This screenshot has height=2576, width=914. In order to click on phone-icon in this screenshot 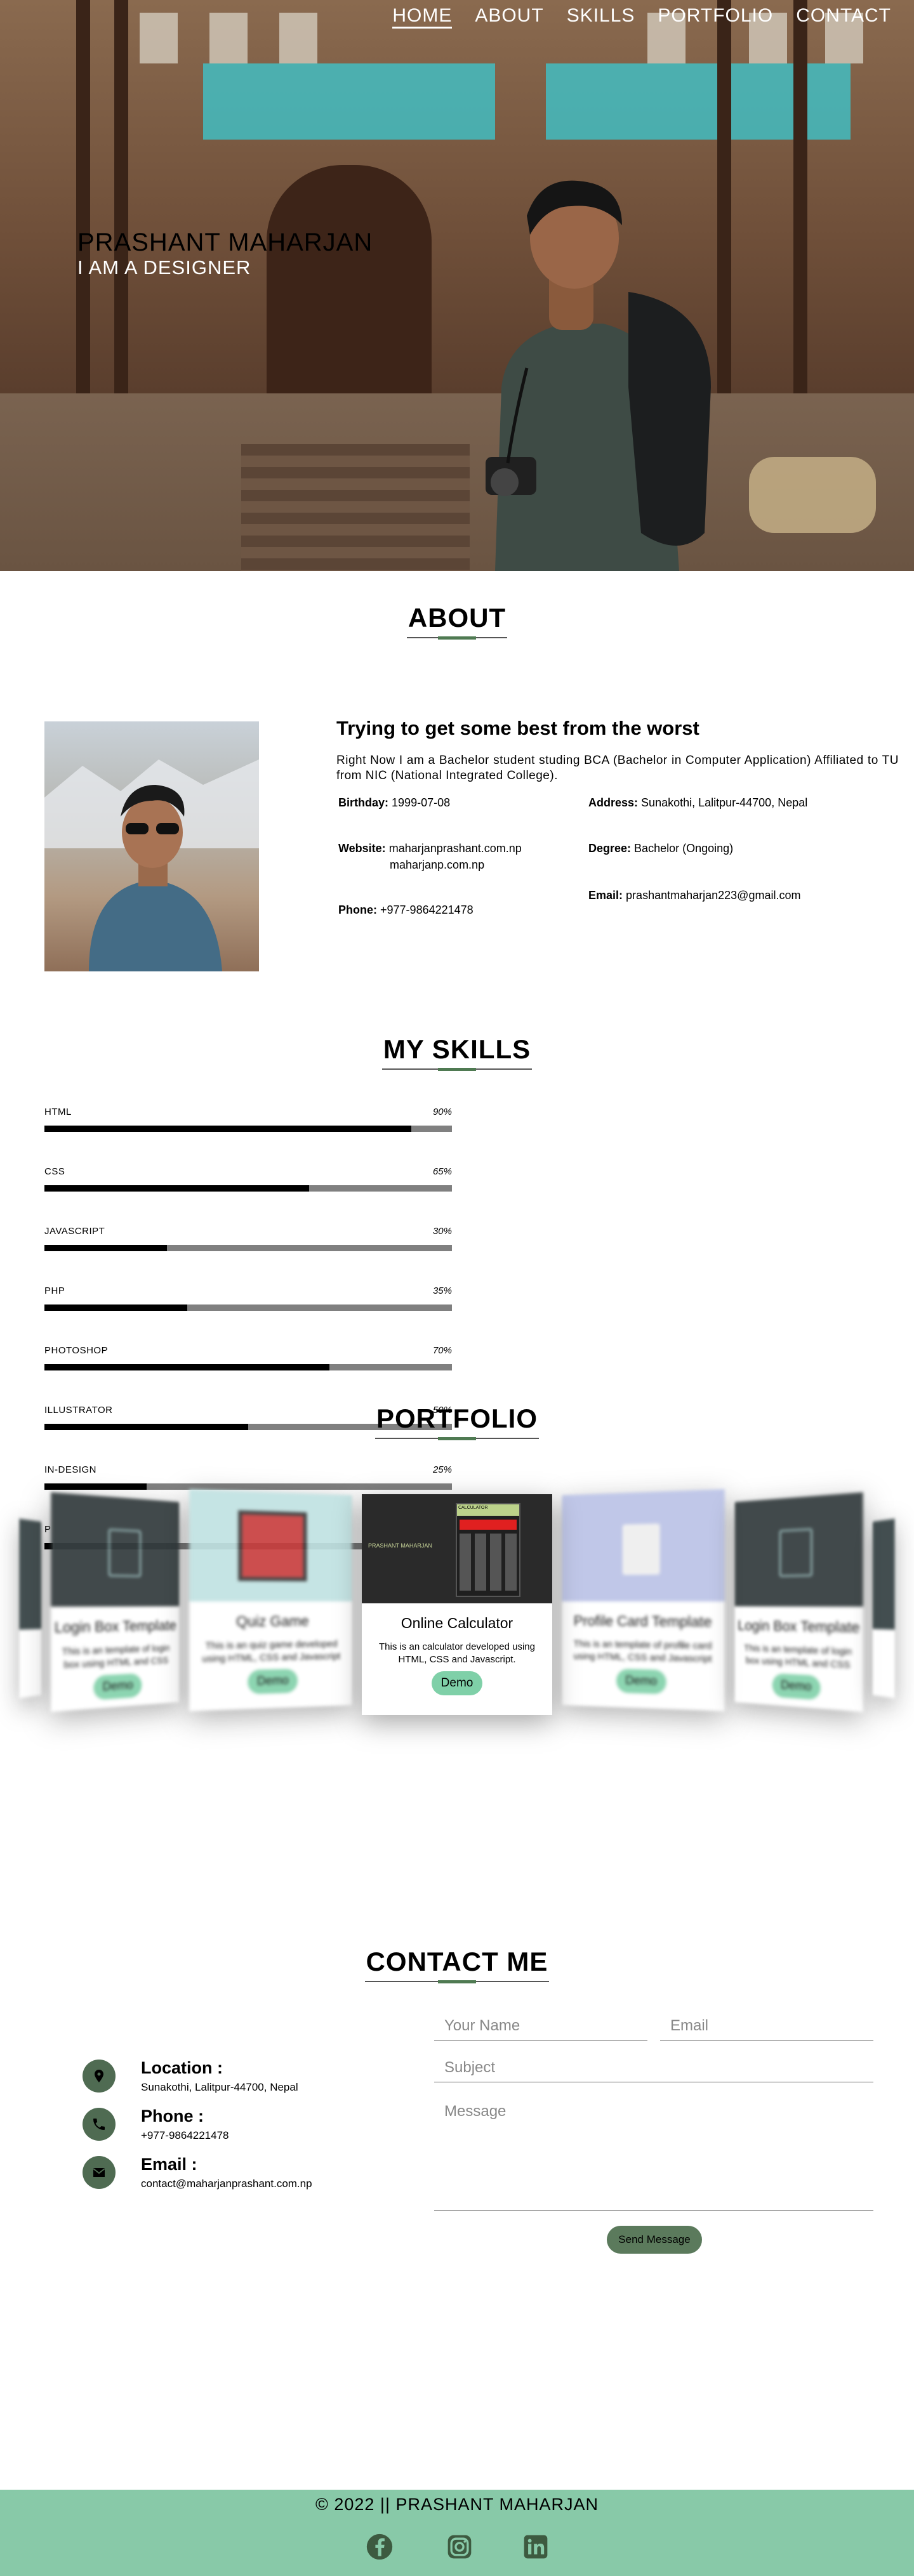, I will do `click(99, 2124)`.